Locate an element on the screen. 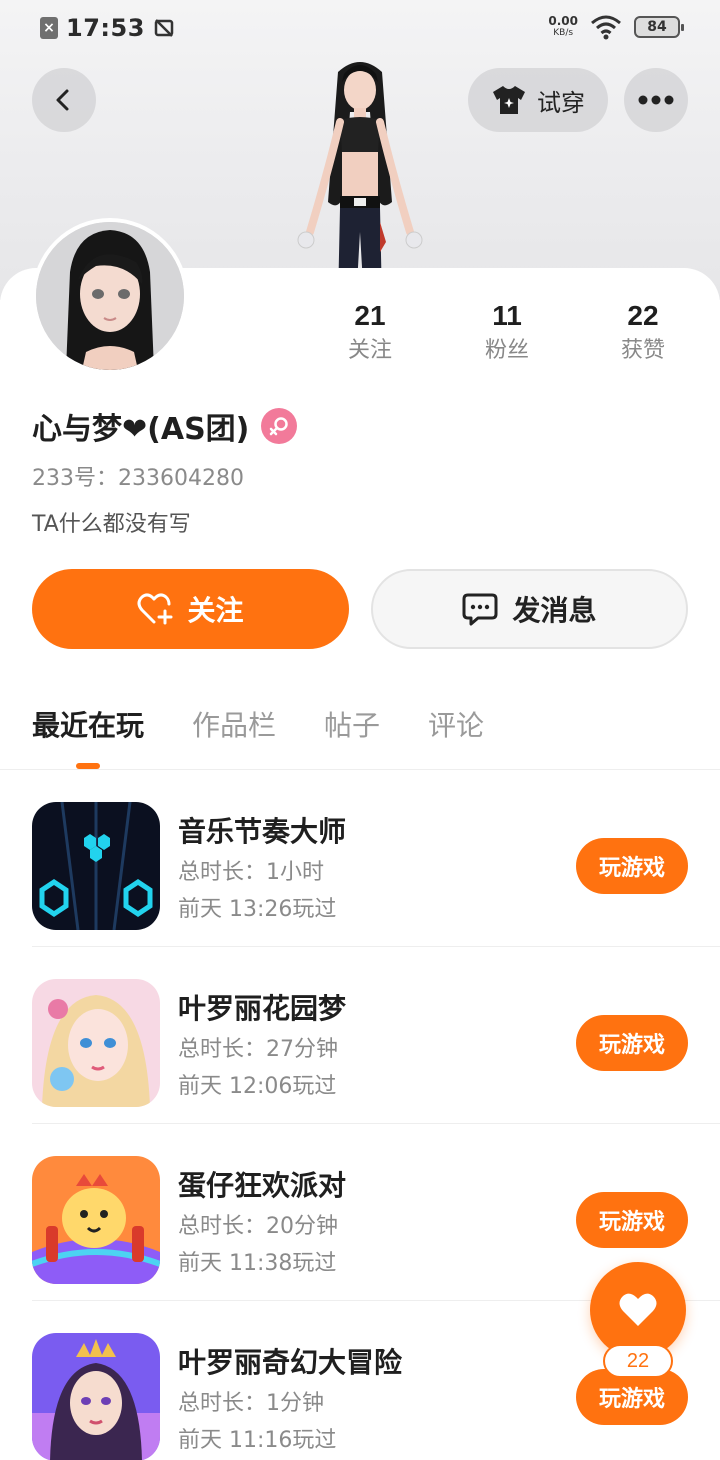 This screenshot has height=1460, width=720. network-speed: 0.00 KB/s is located at coordinates (563, 26).